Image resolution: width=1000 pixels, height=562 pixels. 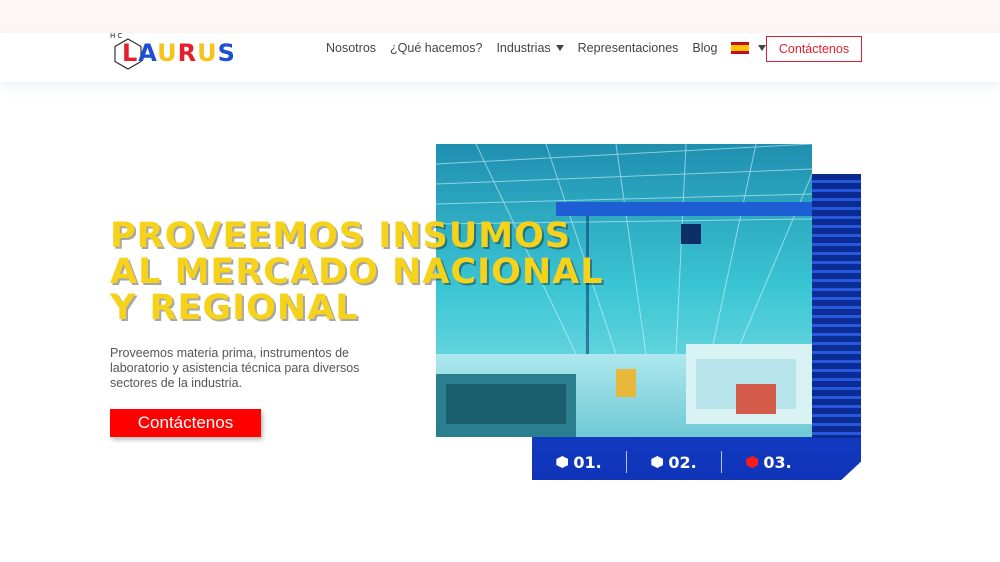 I want to click on nav-item-blog: Blog, so click(x=704, y=48).